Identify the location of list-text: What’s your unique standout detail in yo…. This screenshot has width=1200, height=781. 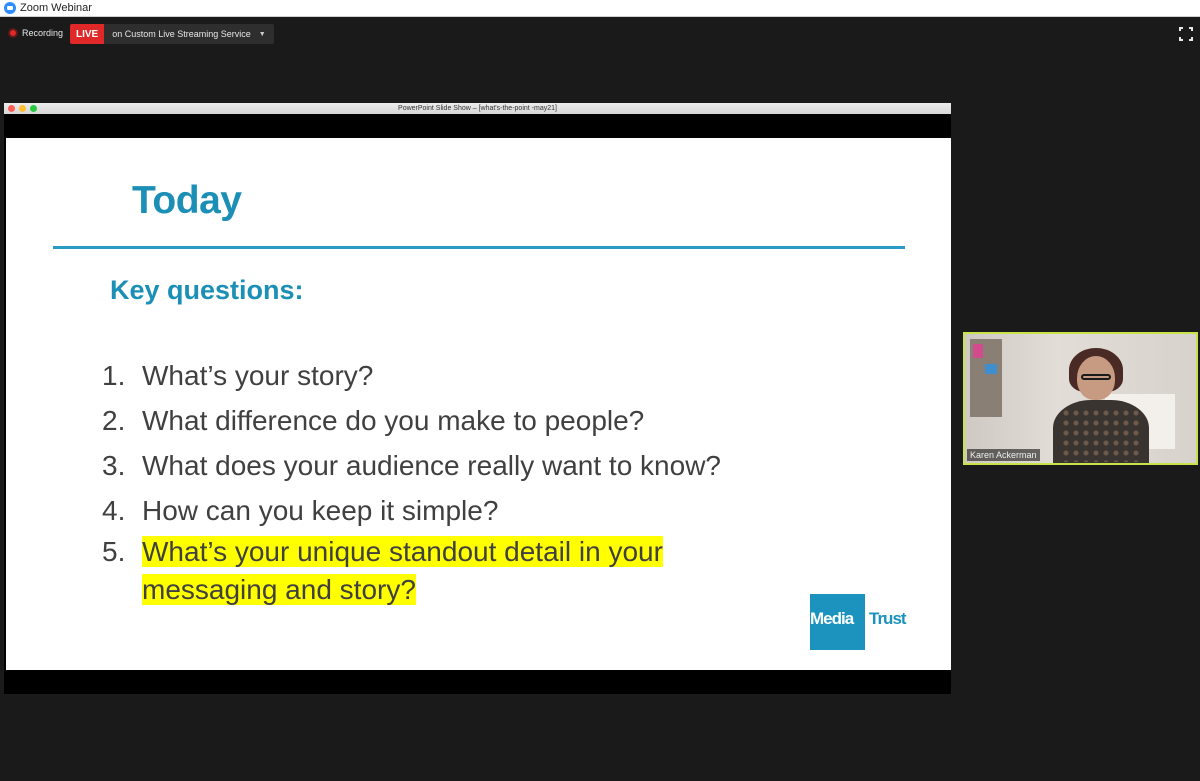
(502, 571).